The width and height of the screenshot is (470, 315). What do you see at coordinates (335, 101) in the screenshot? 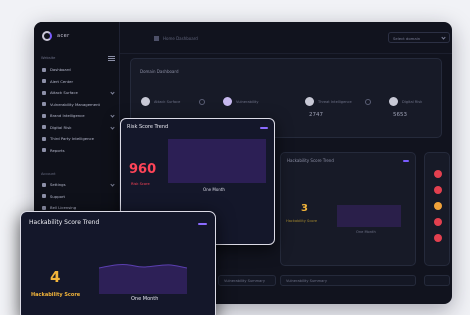
I see `metric-label: Threat Intelligence` at bounding box center [335, 101].